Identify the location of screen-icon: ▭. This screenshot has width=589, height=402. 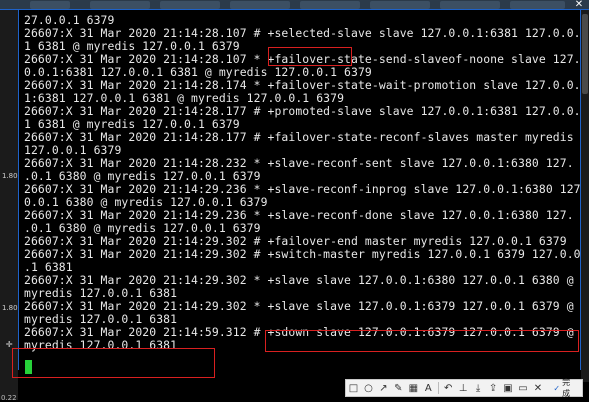
(522, 388).